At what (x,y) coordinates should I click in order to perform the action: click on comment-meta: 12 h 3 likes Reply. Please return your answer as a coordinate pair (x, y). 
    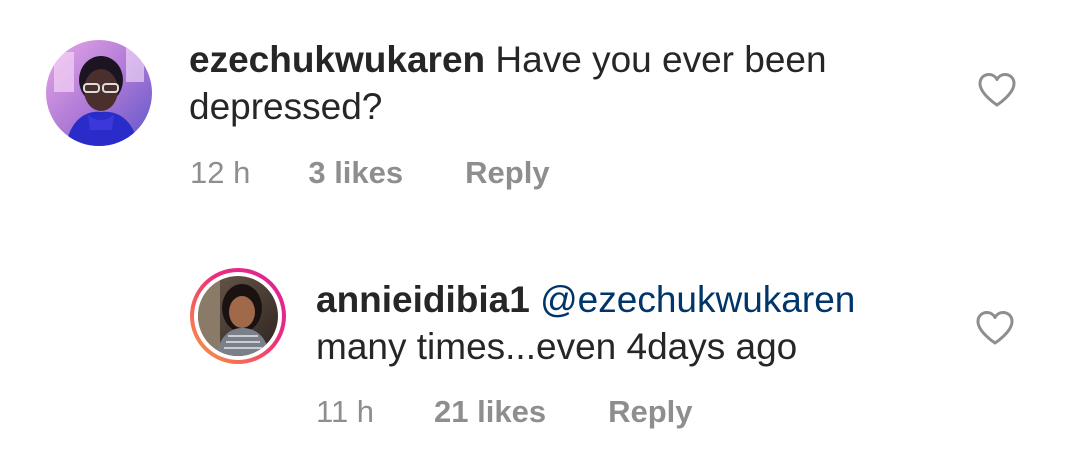
    Looking at the image, I should click on (370, 173).